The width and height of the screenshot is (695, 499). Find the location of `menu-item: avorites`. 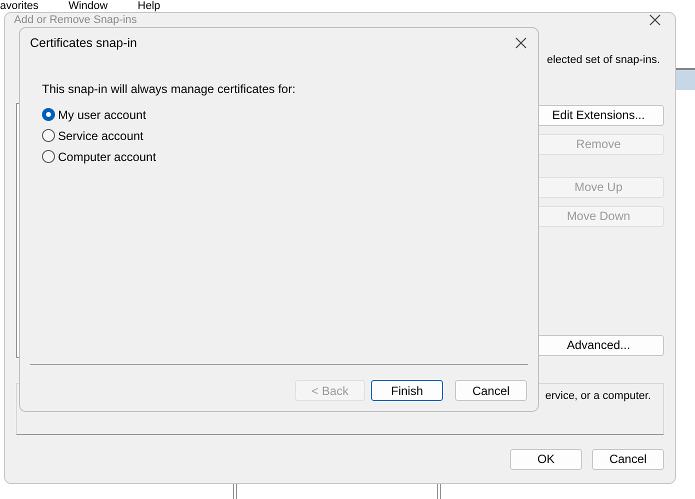

menu-item: avorites is located at coordinates (19, 6).